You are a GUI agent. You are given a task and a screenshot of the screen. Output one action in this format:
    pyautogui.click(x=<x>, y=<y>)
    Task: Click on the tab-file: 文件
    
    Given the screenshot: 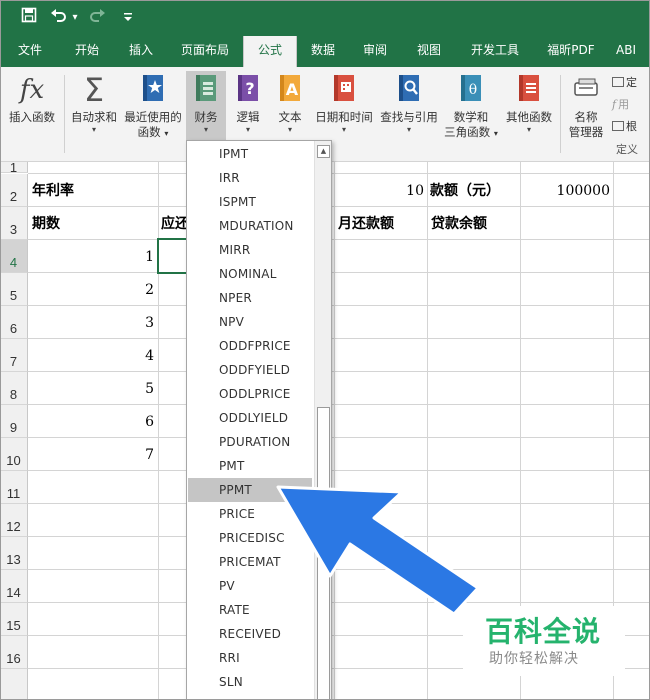 What is the action you would take?
    pyautogui.click(x=30, y=51)
    